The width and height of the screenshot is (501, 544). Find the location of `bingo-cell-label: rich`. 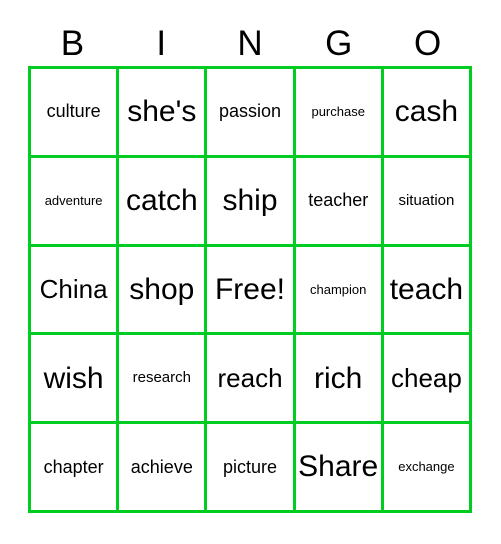

bingo-cell-label: rich is located at coordinates (338, 378).